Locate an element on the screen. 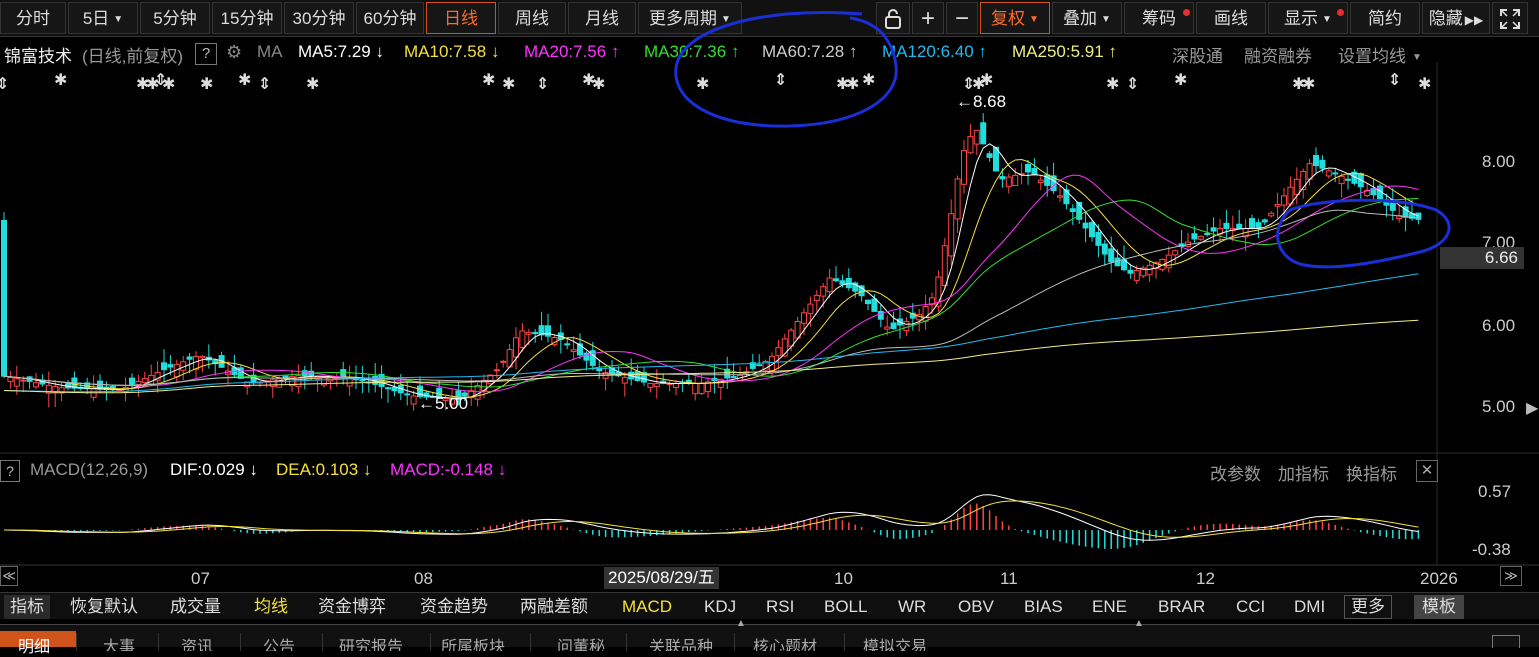 This screenshot has width=1539, height=657. switch-indicator-button: 换指标 is located at coordinates (1371, 472).